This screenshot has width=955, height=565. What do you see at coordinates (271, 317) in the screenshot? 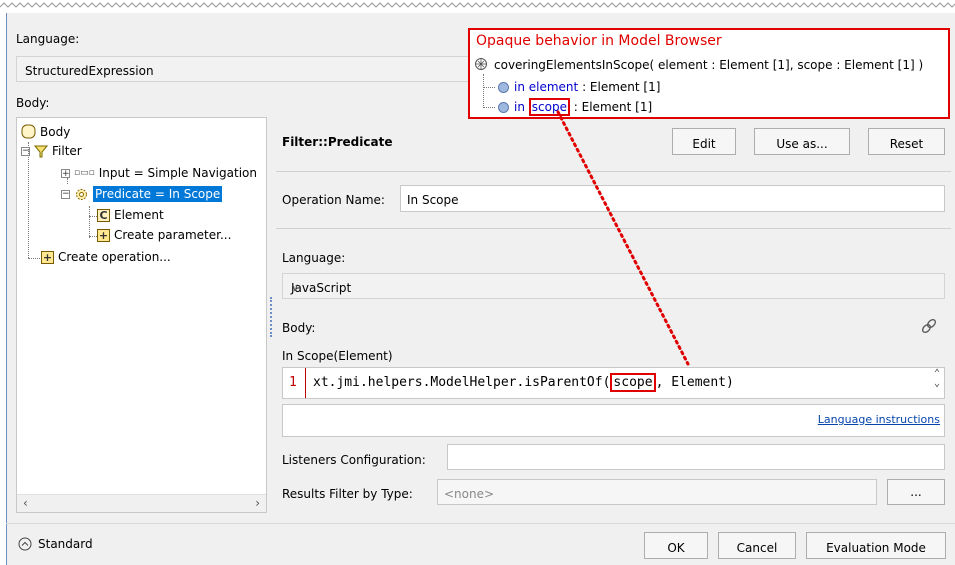
I see `splitter-handle` at bounding box center [271, 317].